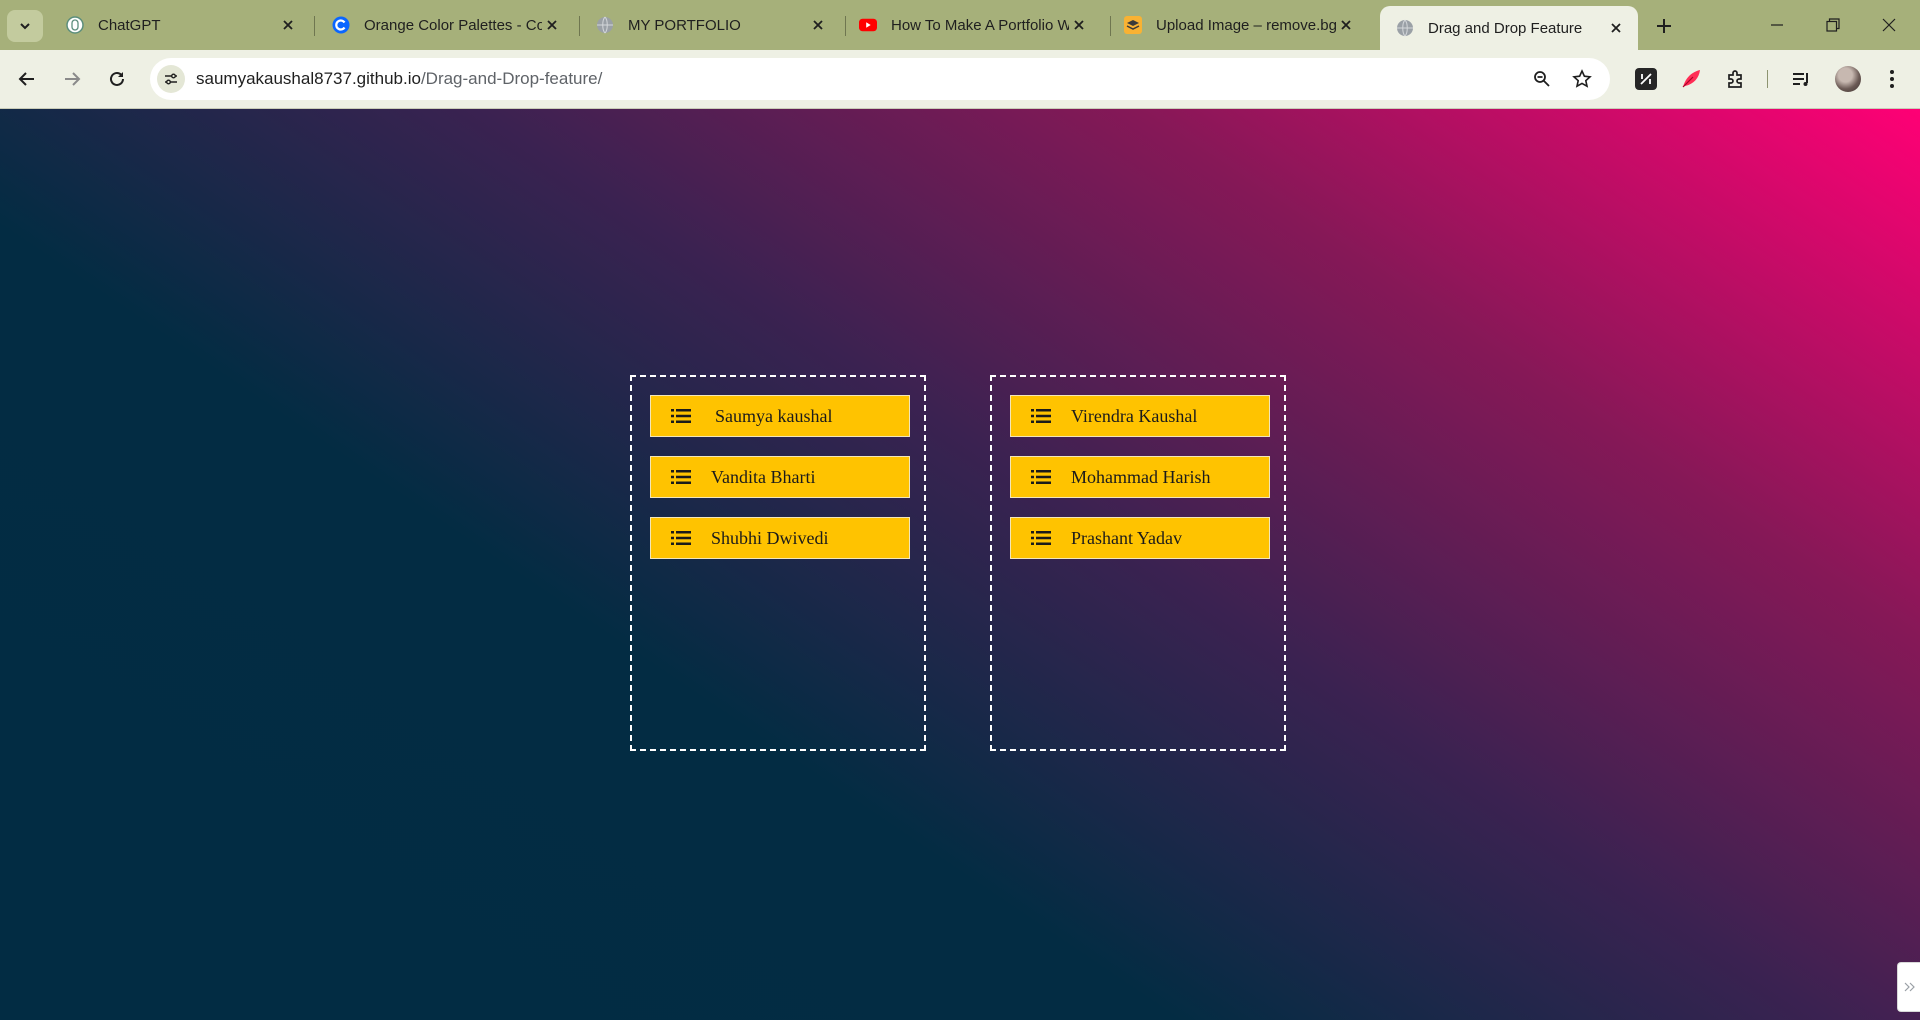  Describe the element at coordinates (75, 25) in the screenshot. I see `chatgpt-icon` at that location.